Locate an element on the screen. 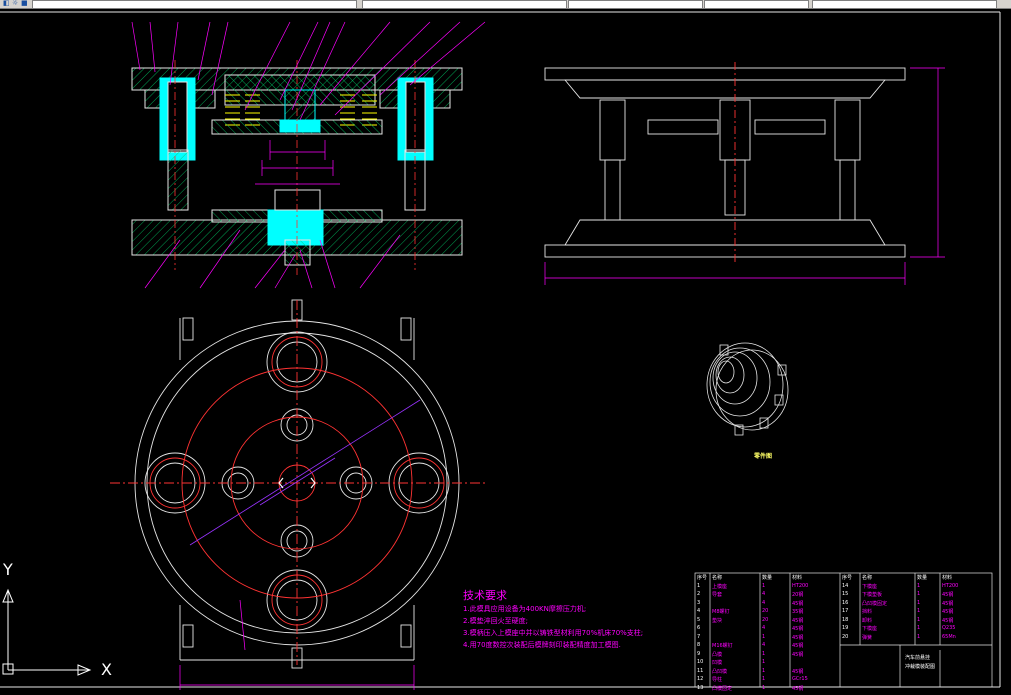 This screenshot has height=695, width=1011. bom-right-cell: 14 is located at coordinates (845, 585).